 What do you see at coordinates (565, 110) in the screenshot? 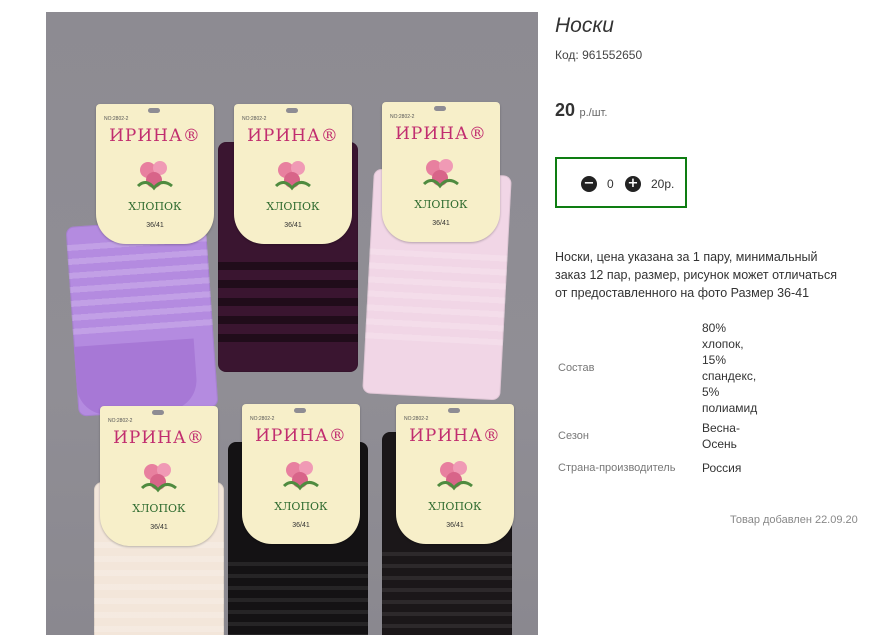
I see `price-value: 20` at bounding box center [565, 110].